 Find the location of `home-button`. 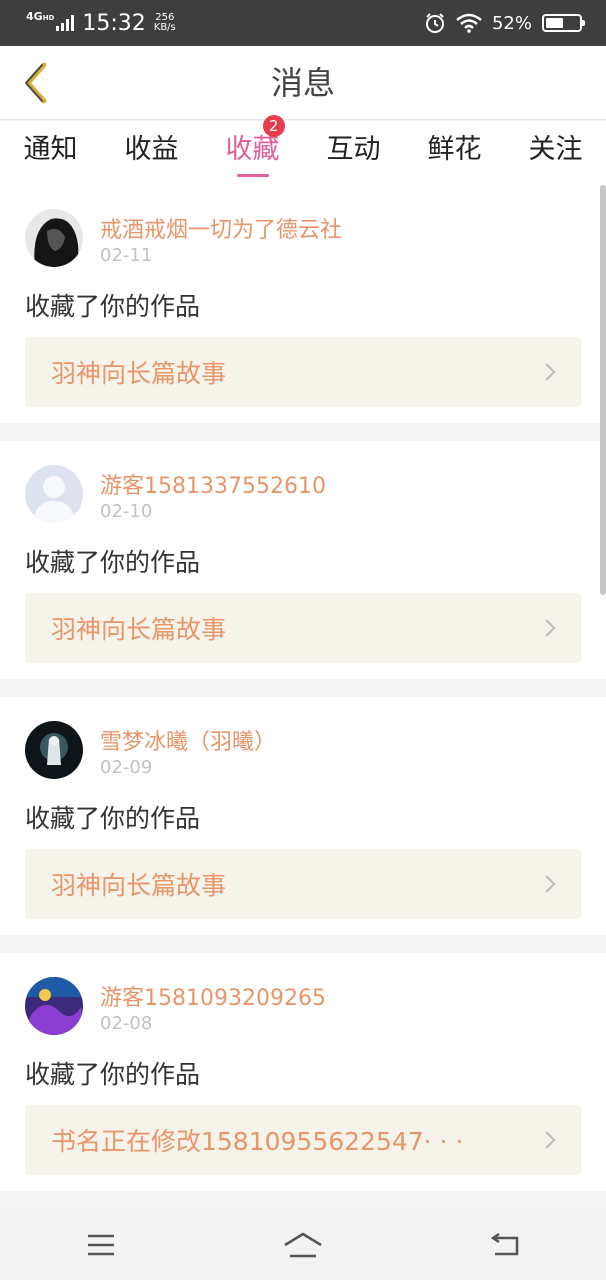

home-button is located at coordinates (303, 1245).